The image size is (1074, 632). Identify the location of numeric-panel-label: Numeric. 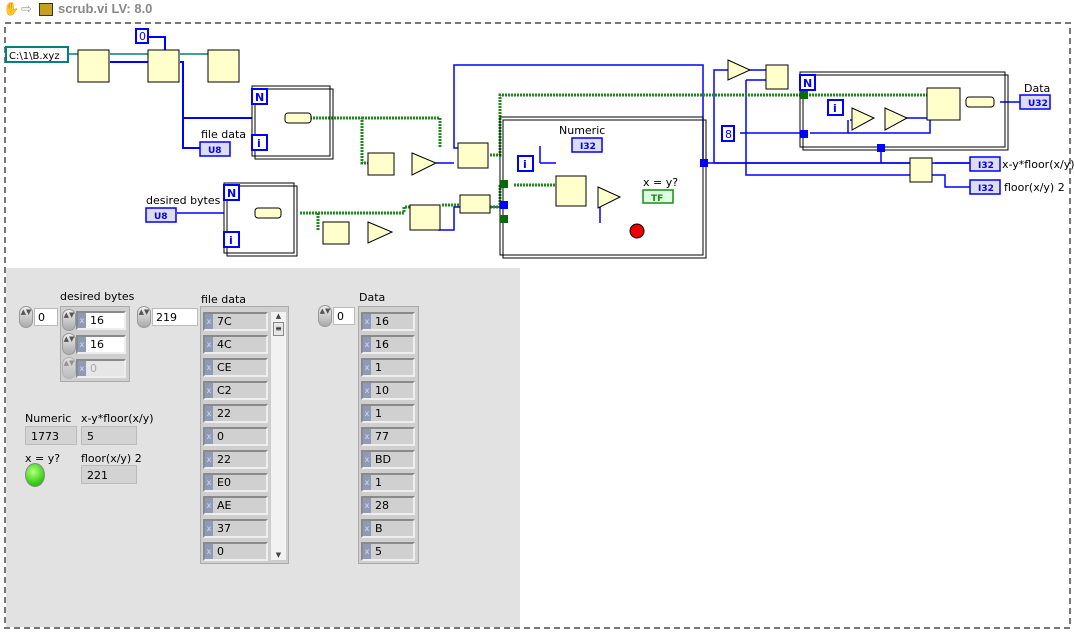
(48, 418).